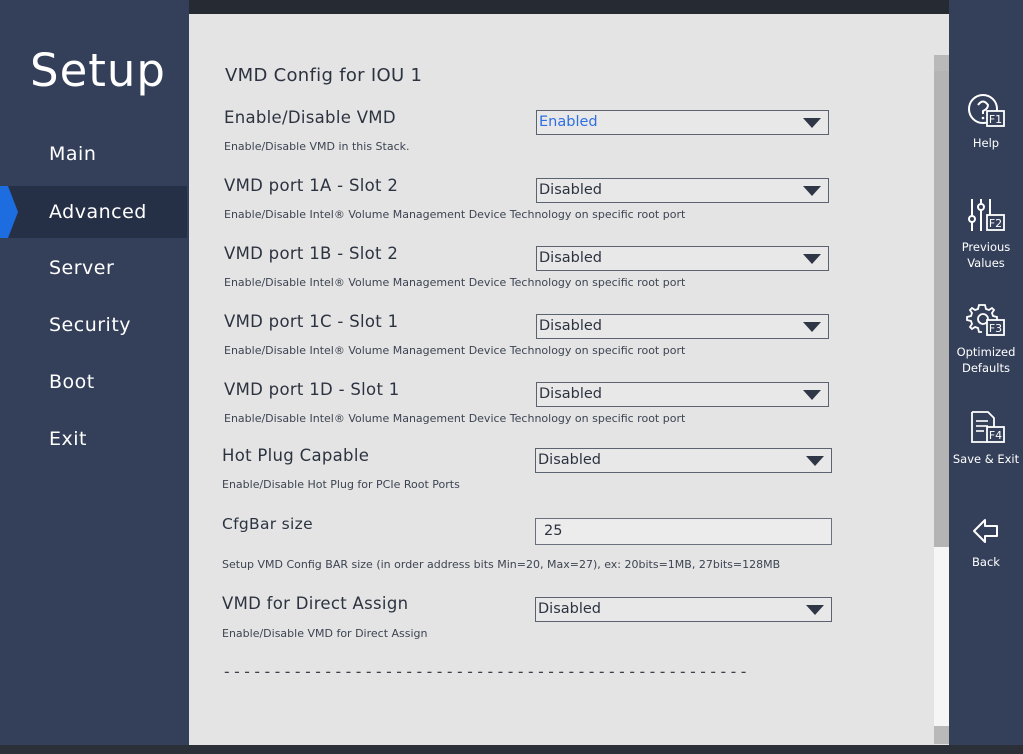 The image size is (1023, 754). Describe the element at coordinates (986, 234) in the screenshot. I see `previous-values-button: F2 Previous Values` at that location.